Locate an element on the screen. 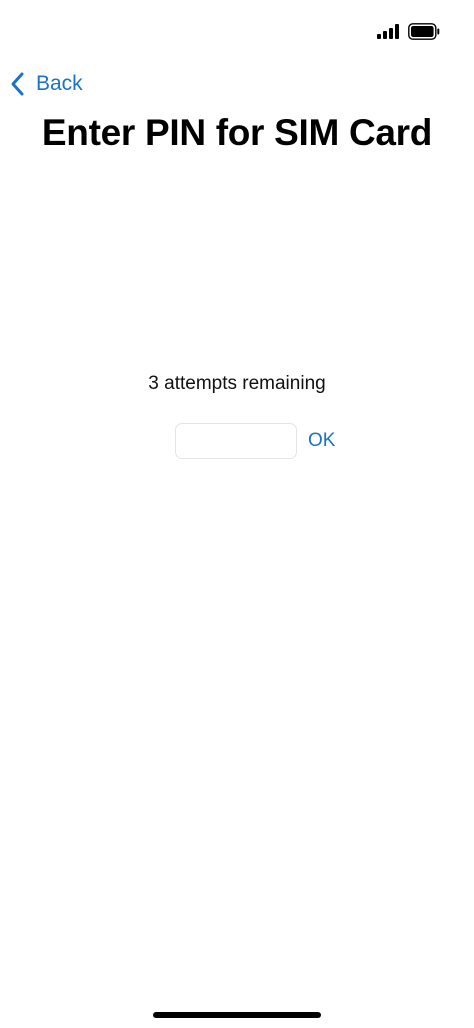 This screenshot has width=474, height=1028. pin-input is located at coordinates (236, 441).